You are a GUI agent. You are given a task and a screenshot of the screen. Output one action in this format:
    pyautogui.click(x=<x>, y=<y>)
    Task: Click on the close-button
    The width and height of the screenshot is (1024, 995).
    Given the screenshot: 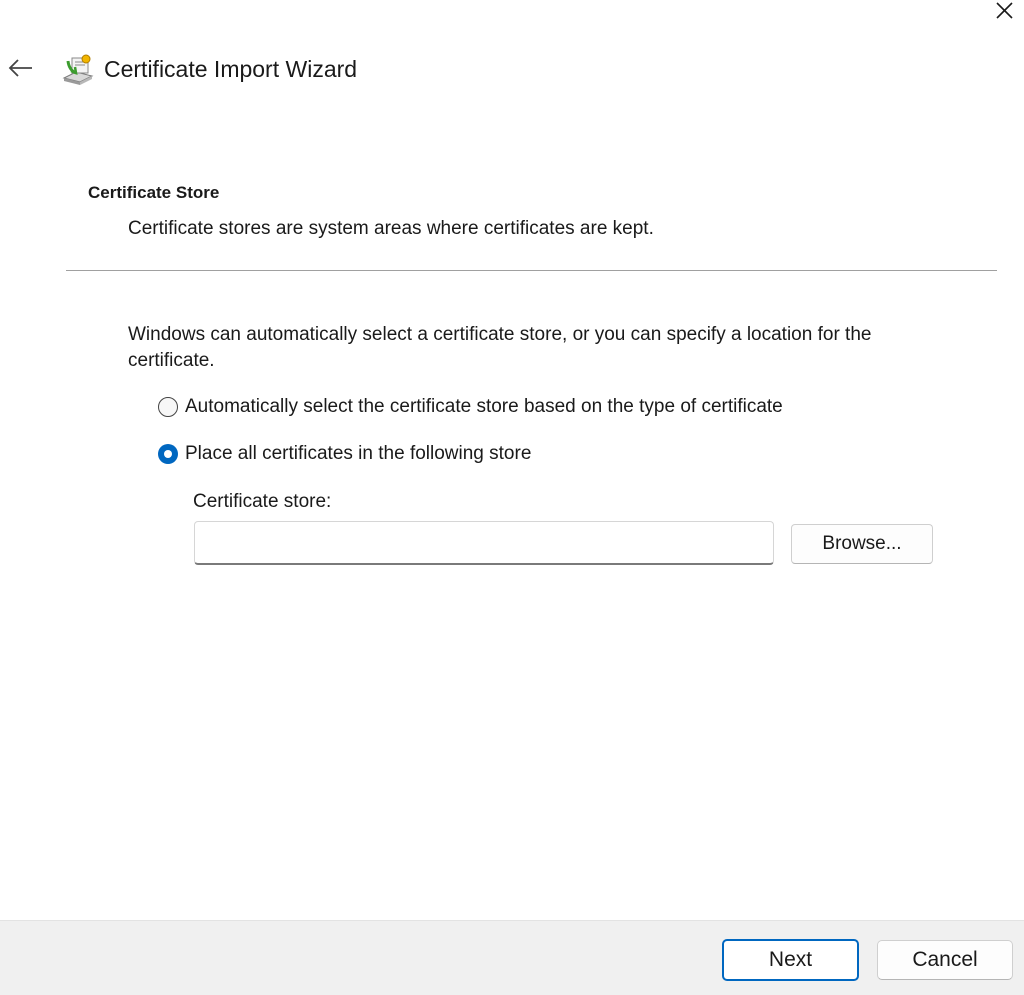 What is the action you would take?
    pyautogui.click(x=1004, y=12)
    